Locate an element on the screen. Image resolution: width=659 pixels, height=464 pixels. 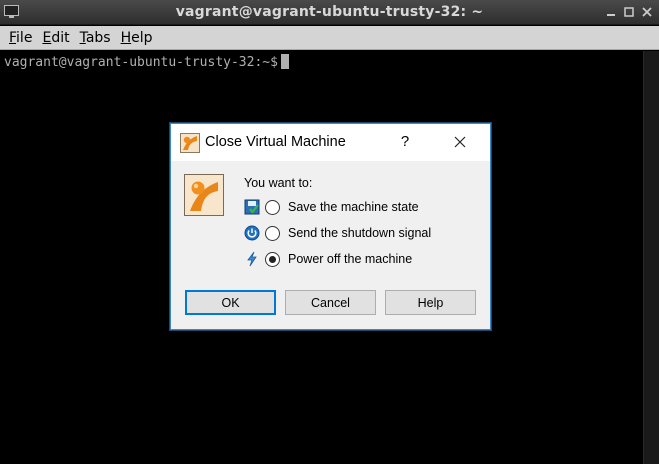
maximize-button is located at coordinates (629, 12).